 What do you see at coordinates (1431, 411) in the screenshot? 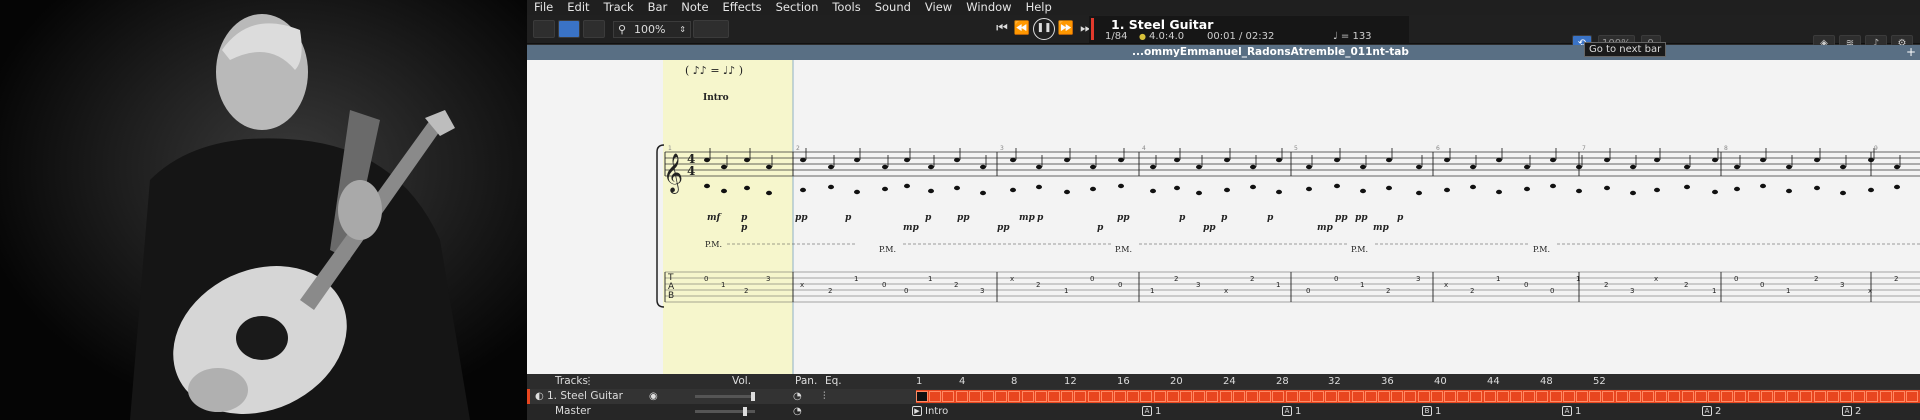
I see `section-marker: B1` at bounding box center [1431, 411].